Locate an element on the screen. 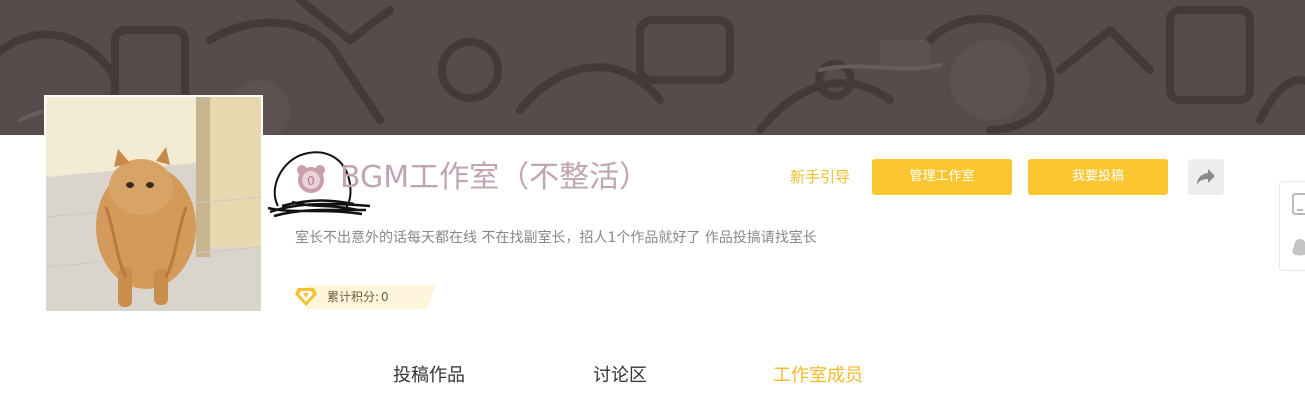 This screenshot has width=1305, height=395. side-qq-button is located at coordinates (1292, 248).